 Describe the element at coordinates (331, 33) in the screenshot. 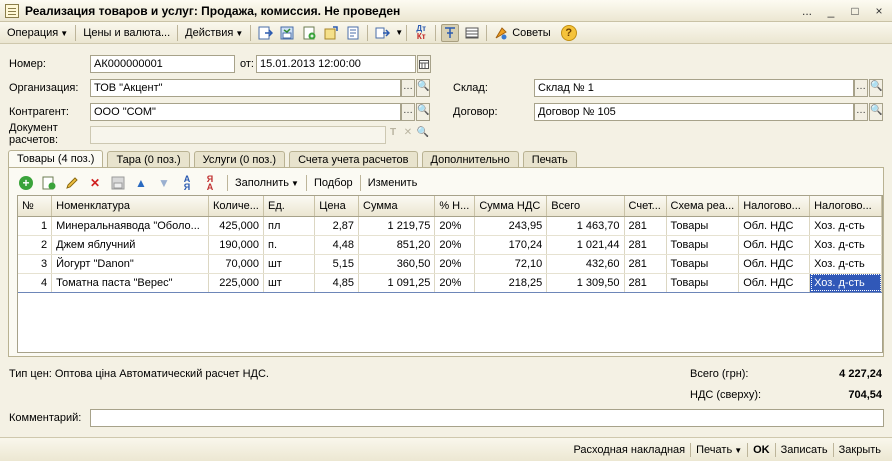

I see `move-icon` at that location.